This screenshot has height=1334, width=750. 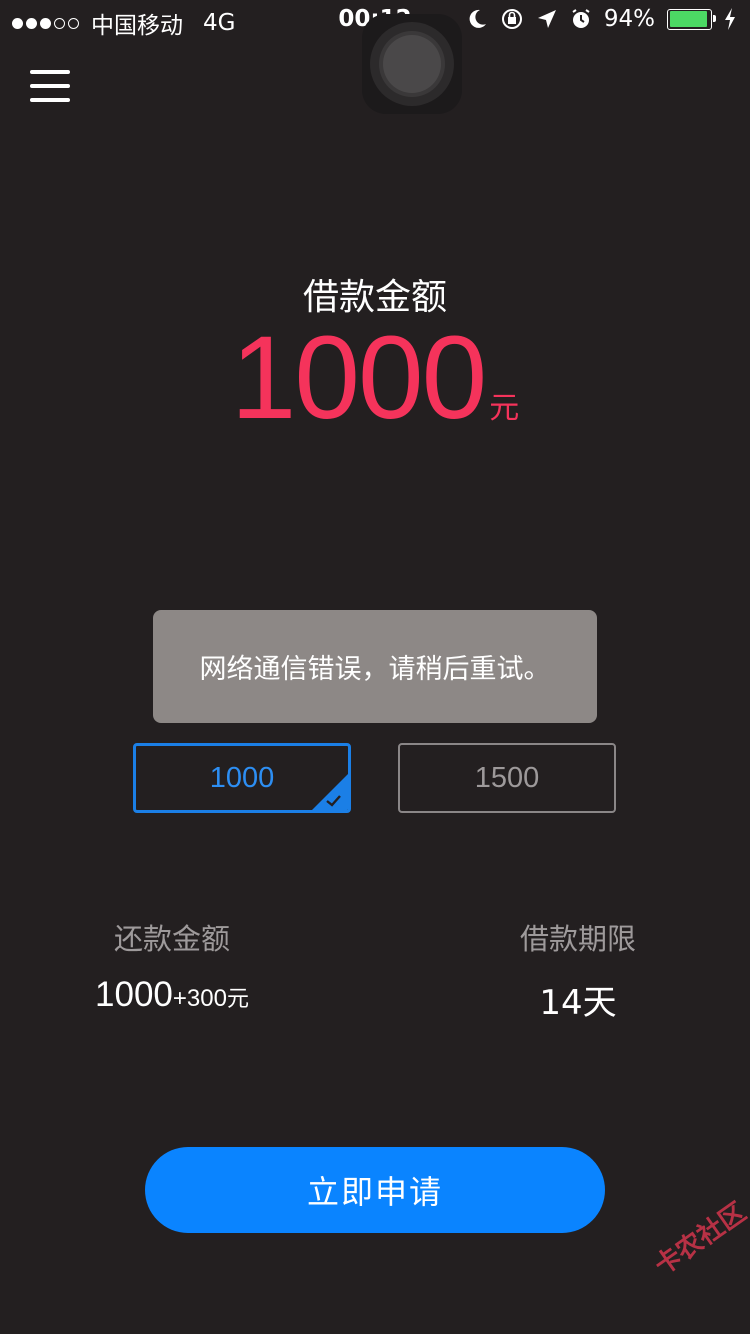 What do you see at coordinates (629, 19) in the screenshot?
I see `battery-percent: 94%` at bounding box center [629, 19].